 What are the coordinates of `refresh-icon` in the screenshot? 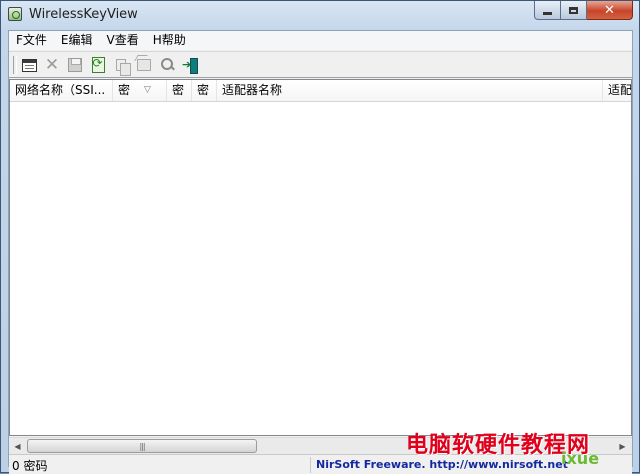 It's located at (98, 64).